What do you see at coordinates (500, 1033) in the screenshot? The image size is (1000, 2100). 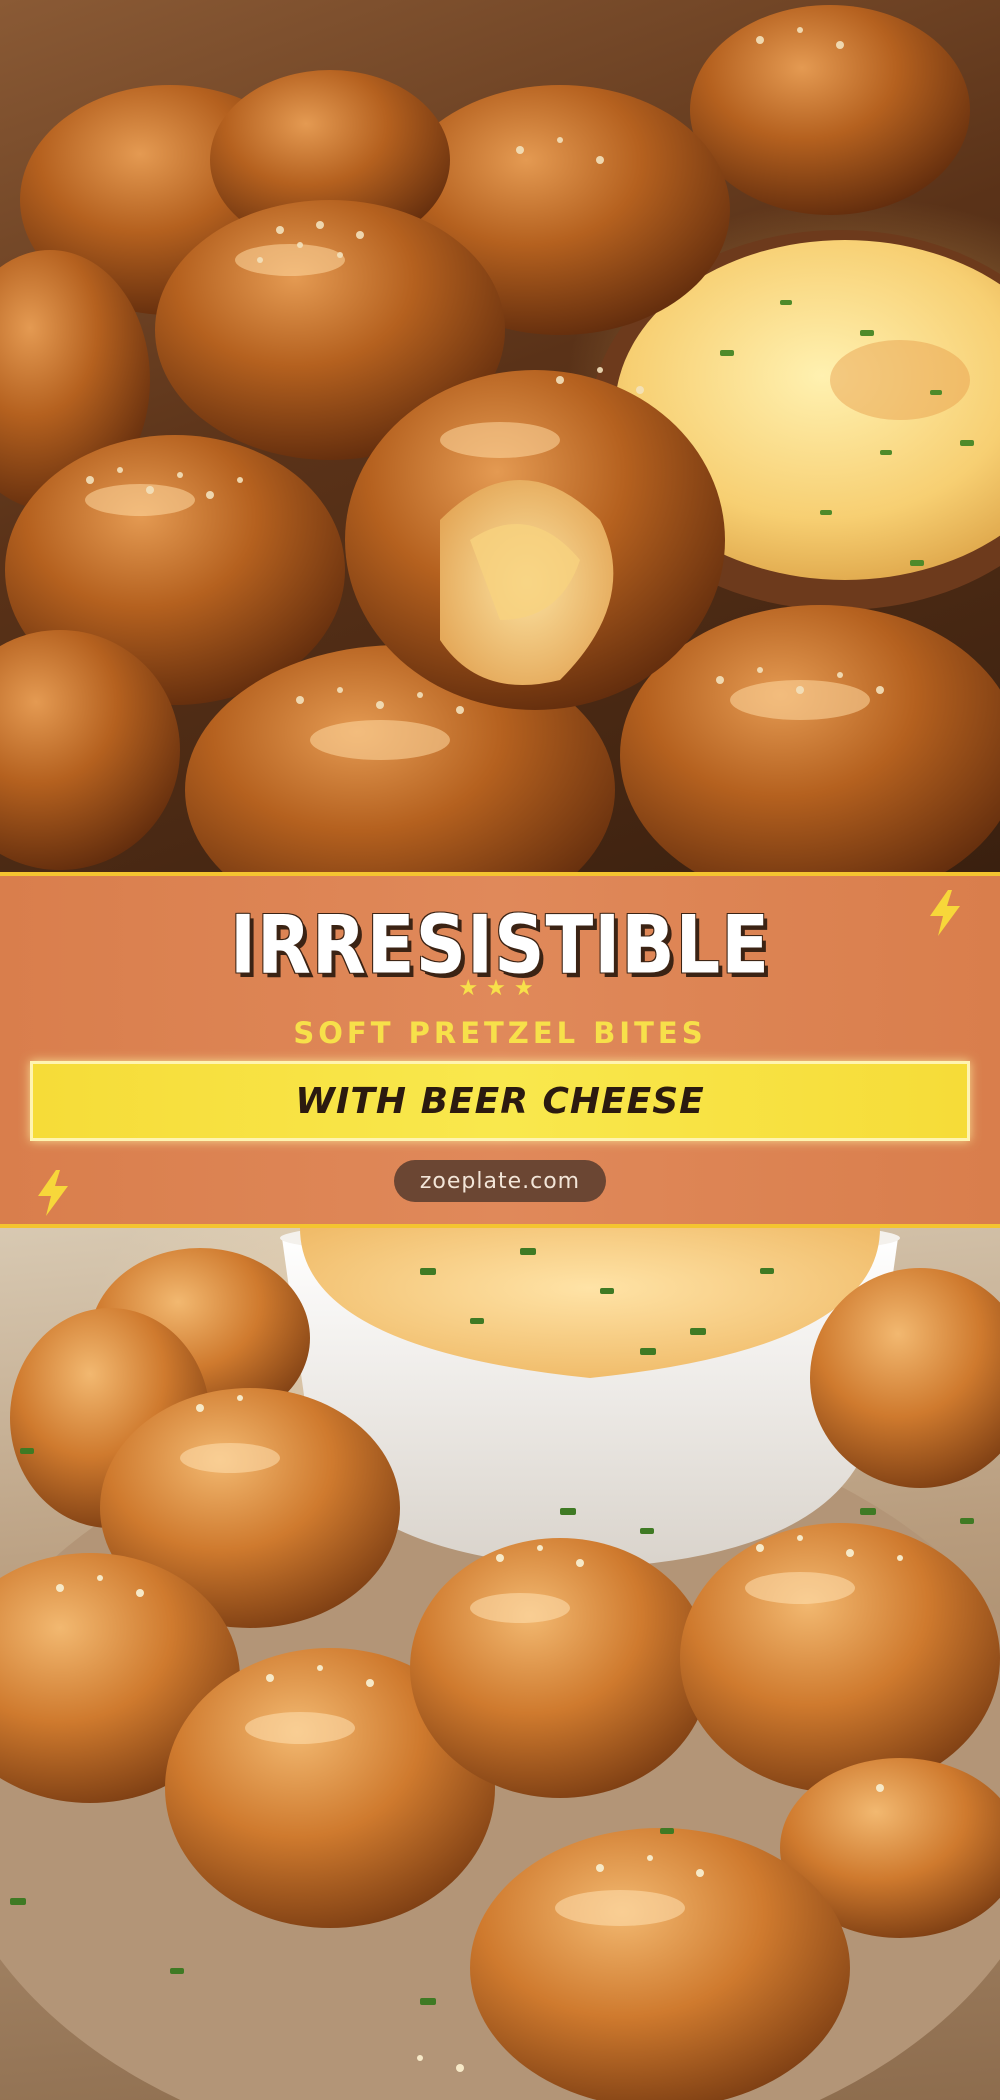 I see `recipe-subtitle: SOFT PRETZEL BITES` at bounding box center [500, 1033].